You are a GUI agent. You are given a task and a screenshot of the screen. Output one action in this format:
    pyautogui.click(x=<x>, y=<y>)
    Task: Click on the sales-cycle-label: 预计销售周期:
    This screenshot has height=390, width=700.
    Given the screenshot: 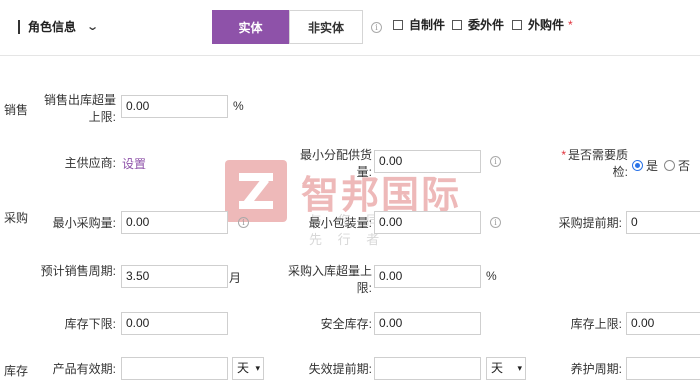 What is the action you would take?
    pyautogui.click(x=78, y=271)
    